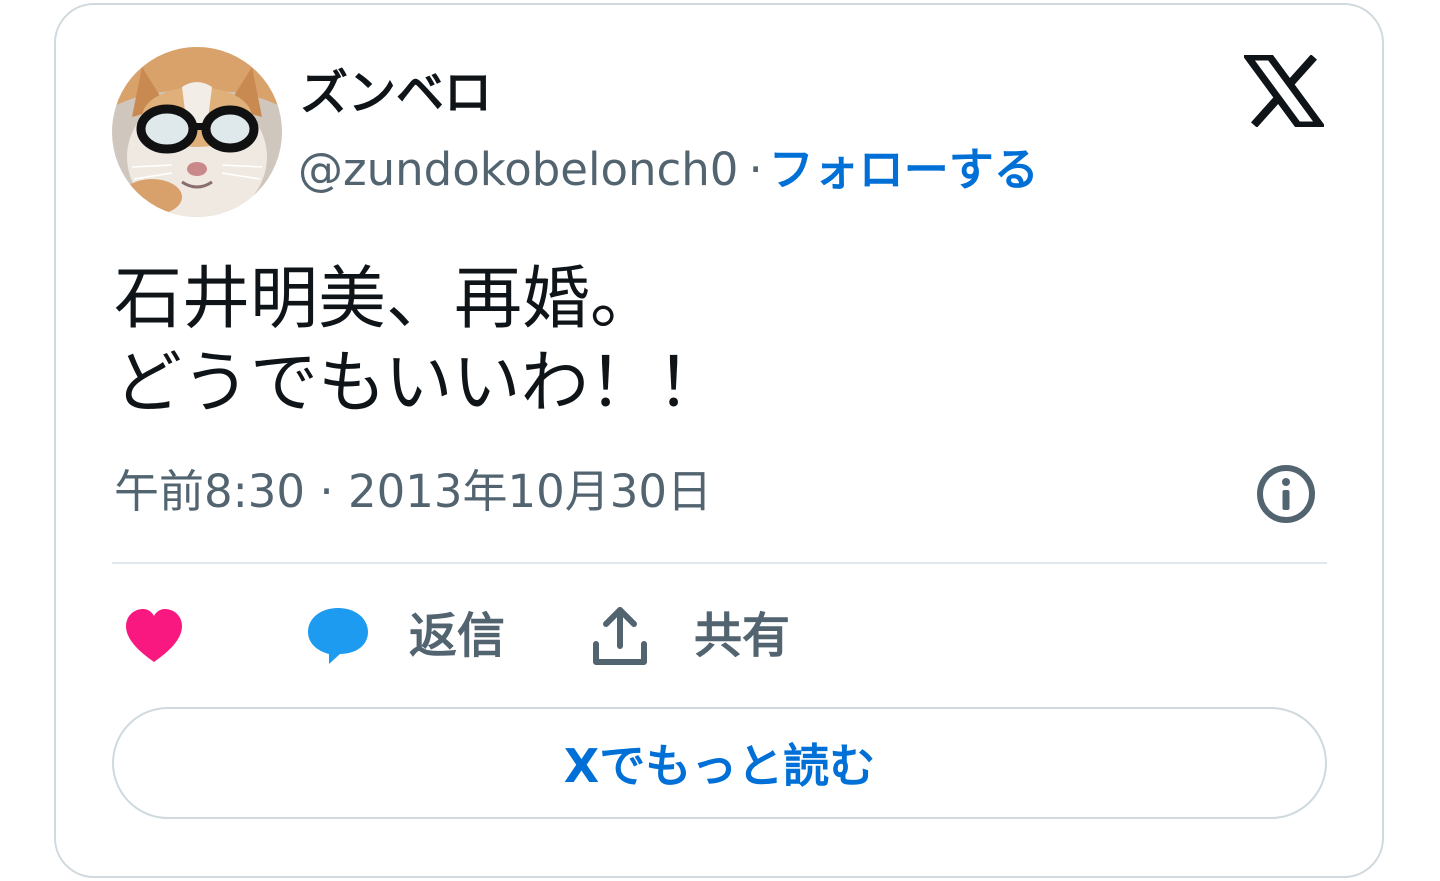 The width and height of the screenshot is (1440, 881). I want to click on like-button, so click(154, 636).